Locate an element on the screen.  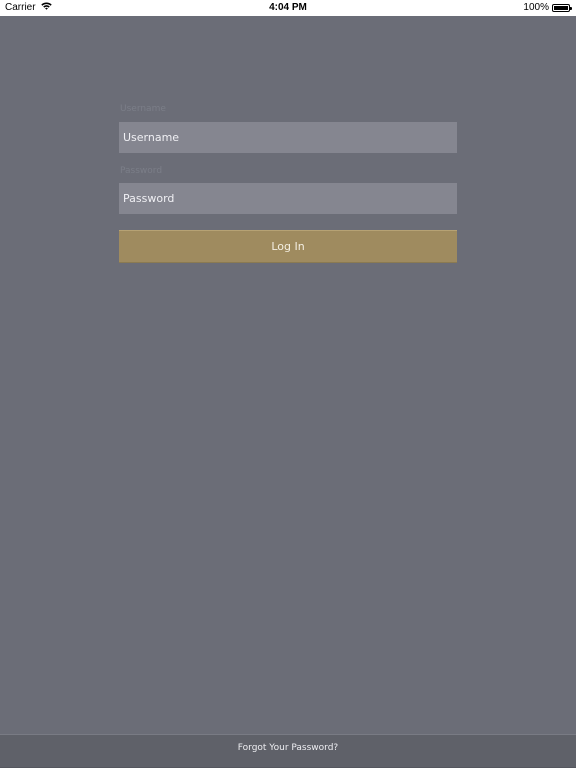
forgot-password-link: Forgot Your Password? is located at coordinates (288, 748).